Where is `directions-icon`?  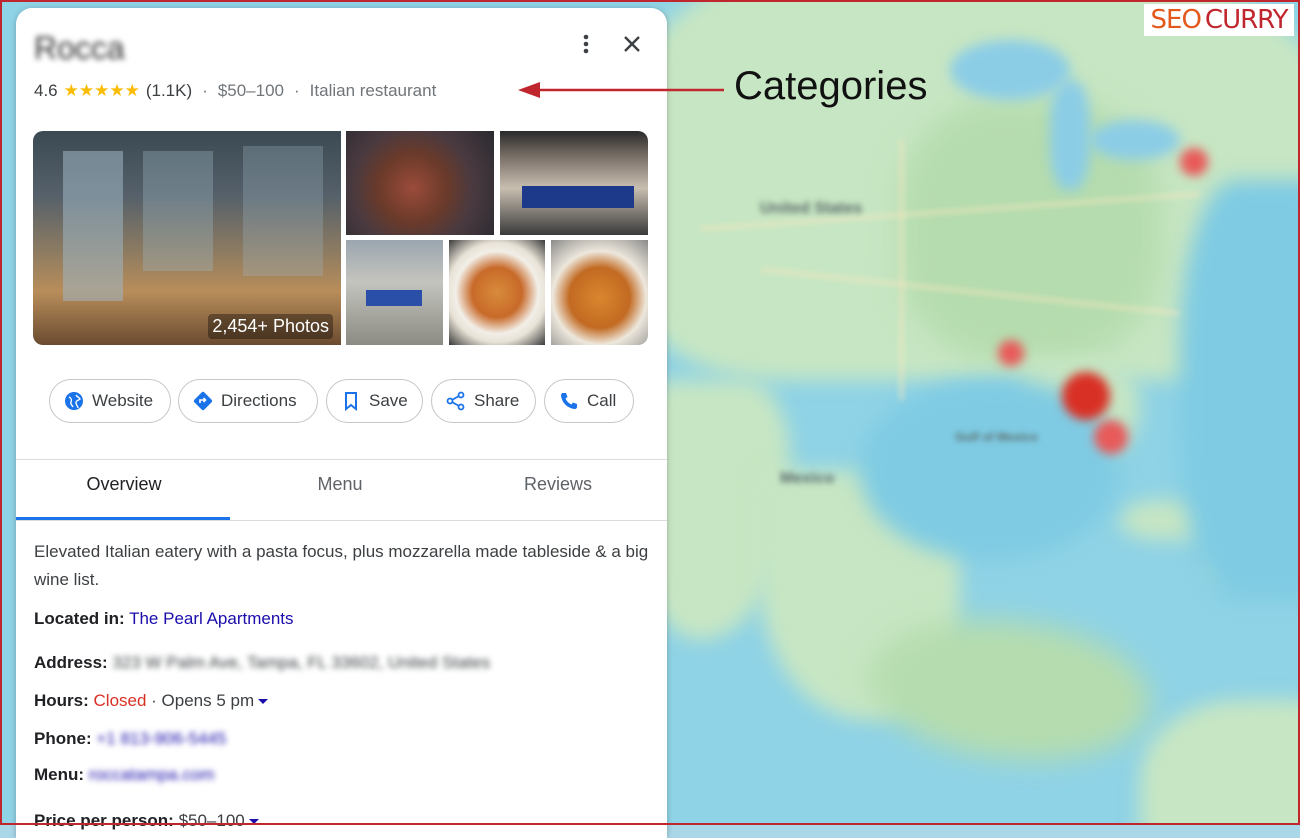 directions-icon is located at coordinates (203, 401).